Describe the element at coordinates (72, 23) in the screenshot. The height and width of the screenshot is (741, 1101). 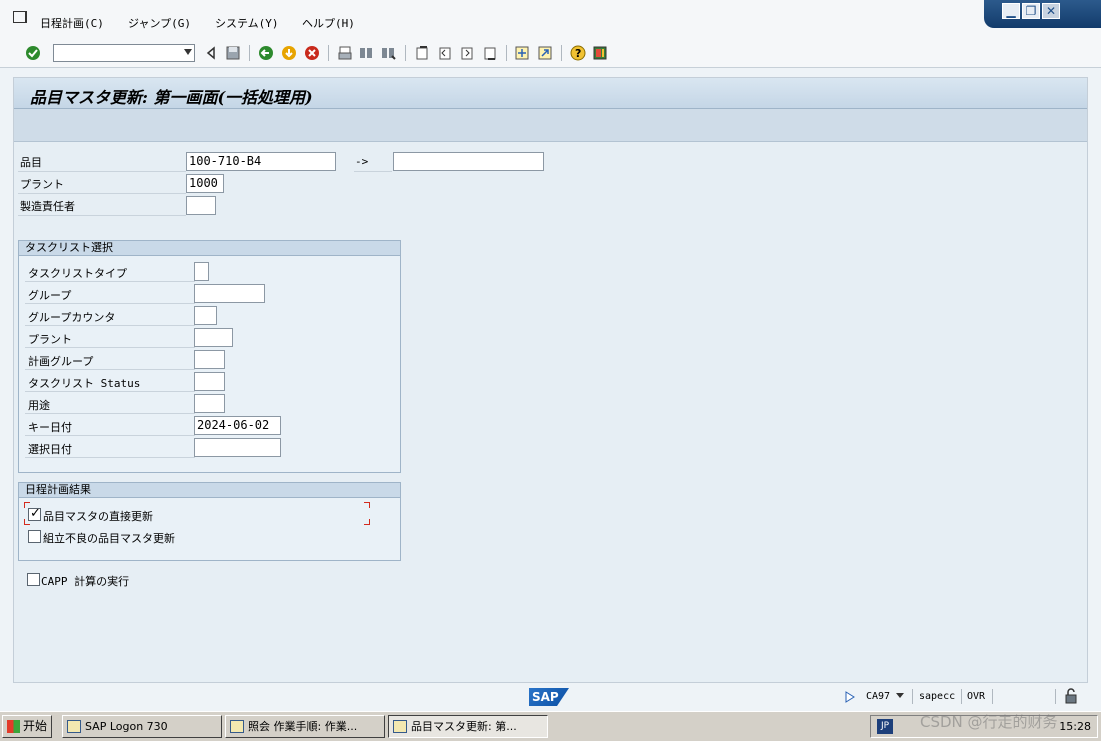
I see `menu-scheduling: 日程計画(C)` at that location.